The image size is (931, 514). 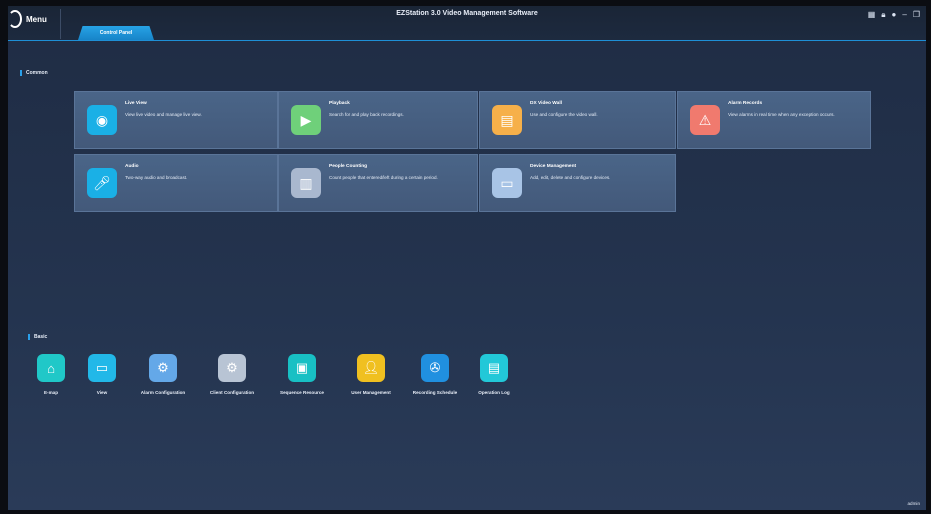 I want to click on people-counting-icon: ▥, so click(x=306, y=183).